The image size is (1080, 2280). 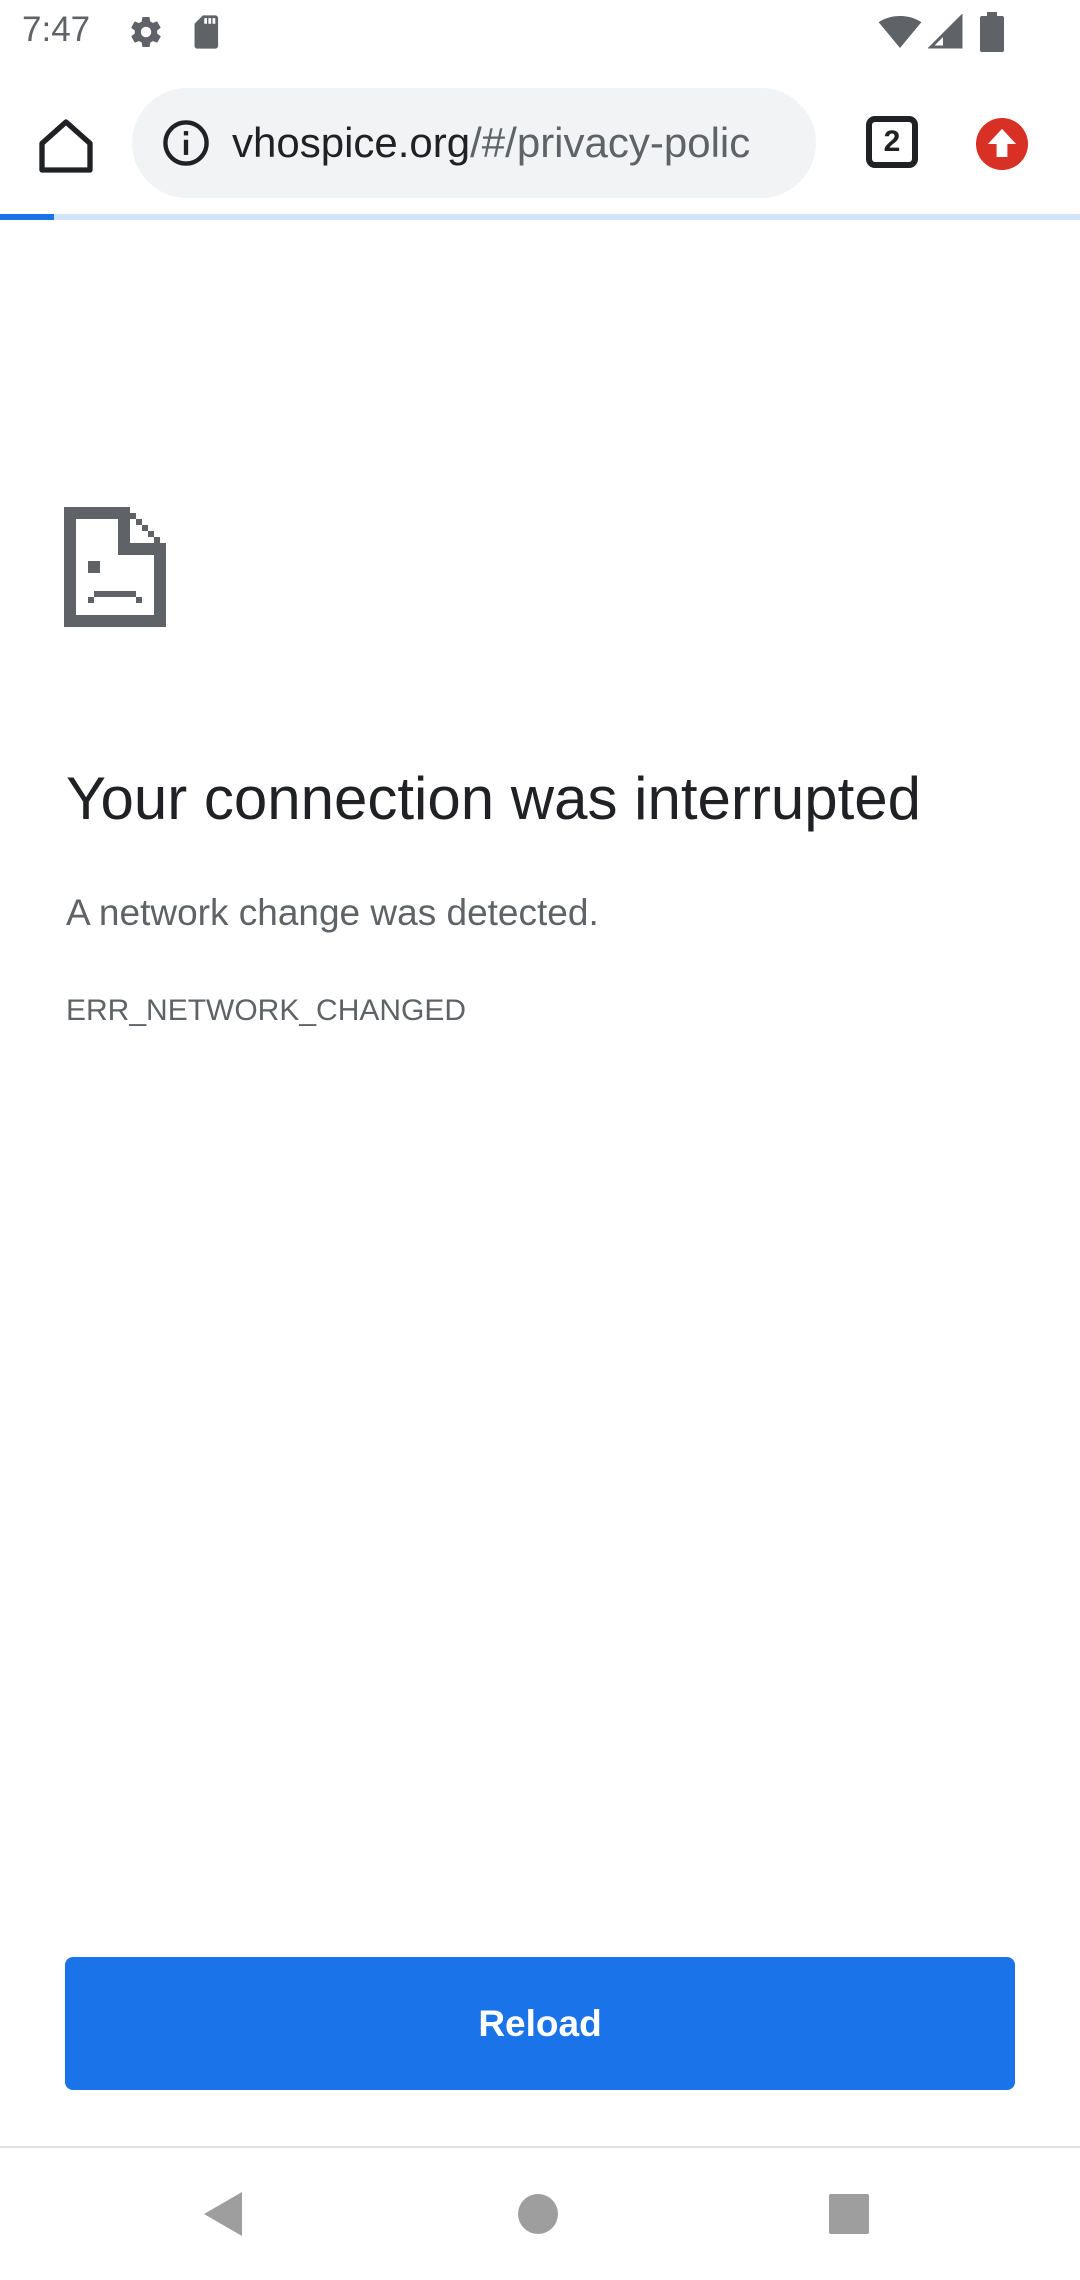 What do you see at coordinates (146, 32) in the screenshot?
I see `gear-icon` at bounding box center [146, 32].